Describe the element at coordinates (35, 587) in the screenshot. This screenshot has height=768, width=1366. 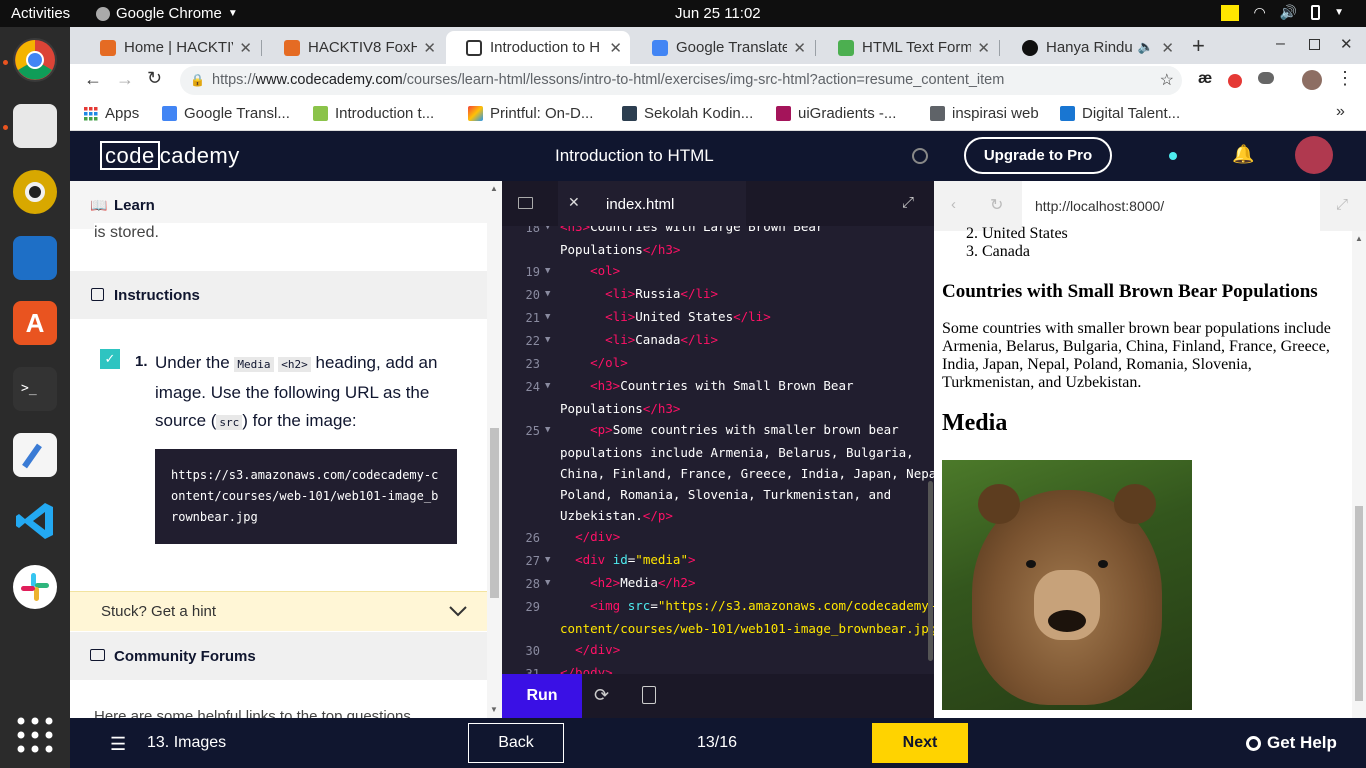
I see `slack-icon` at that location.